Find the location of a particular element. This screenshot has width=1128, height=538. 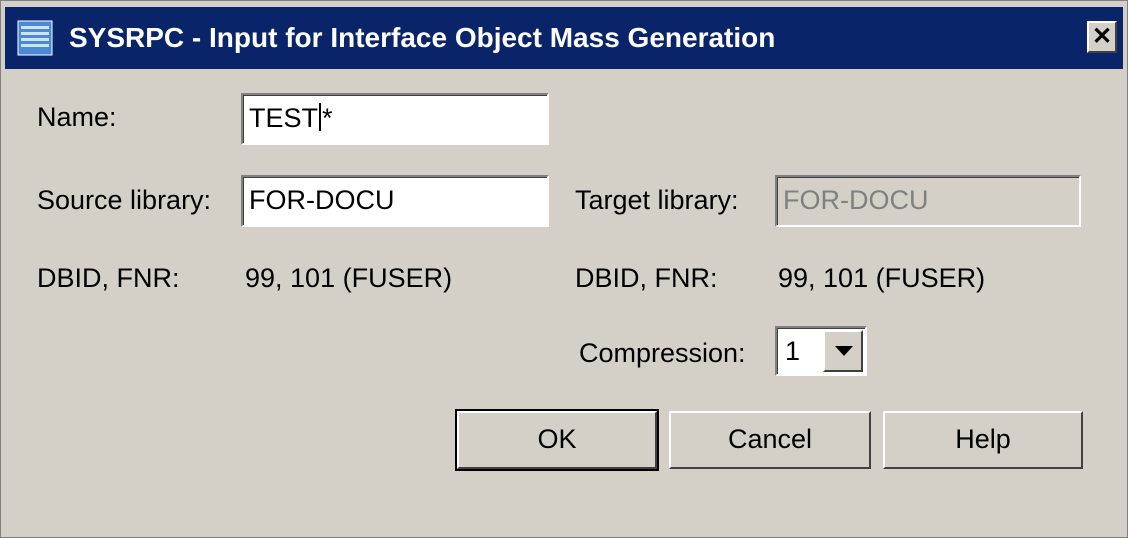

compression-select: 1 is located at coordinates (821, 351).